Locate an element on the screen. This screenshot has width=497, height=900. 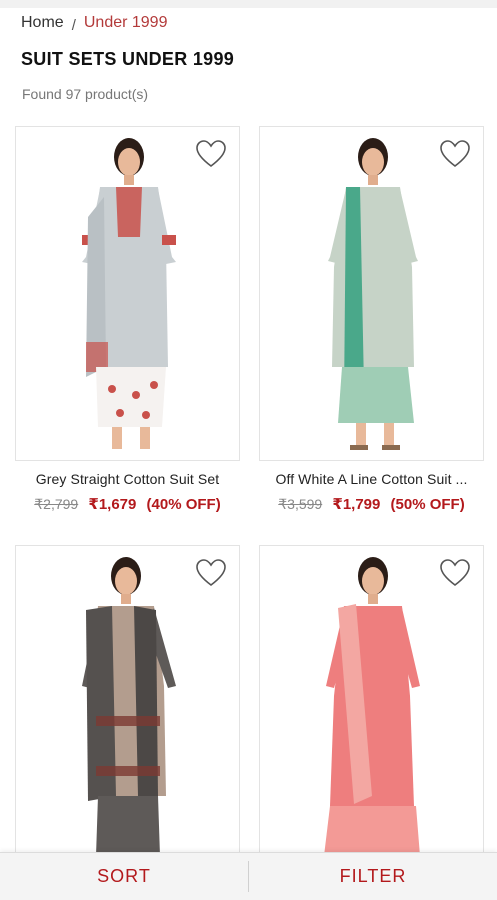
product-discount: (50% OFF) is located at coordinates (427, 504).